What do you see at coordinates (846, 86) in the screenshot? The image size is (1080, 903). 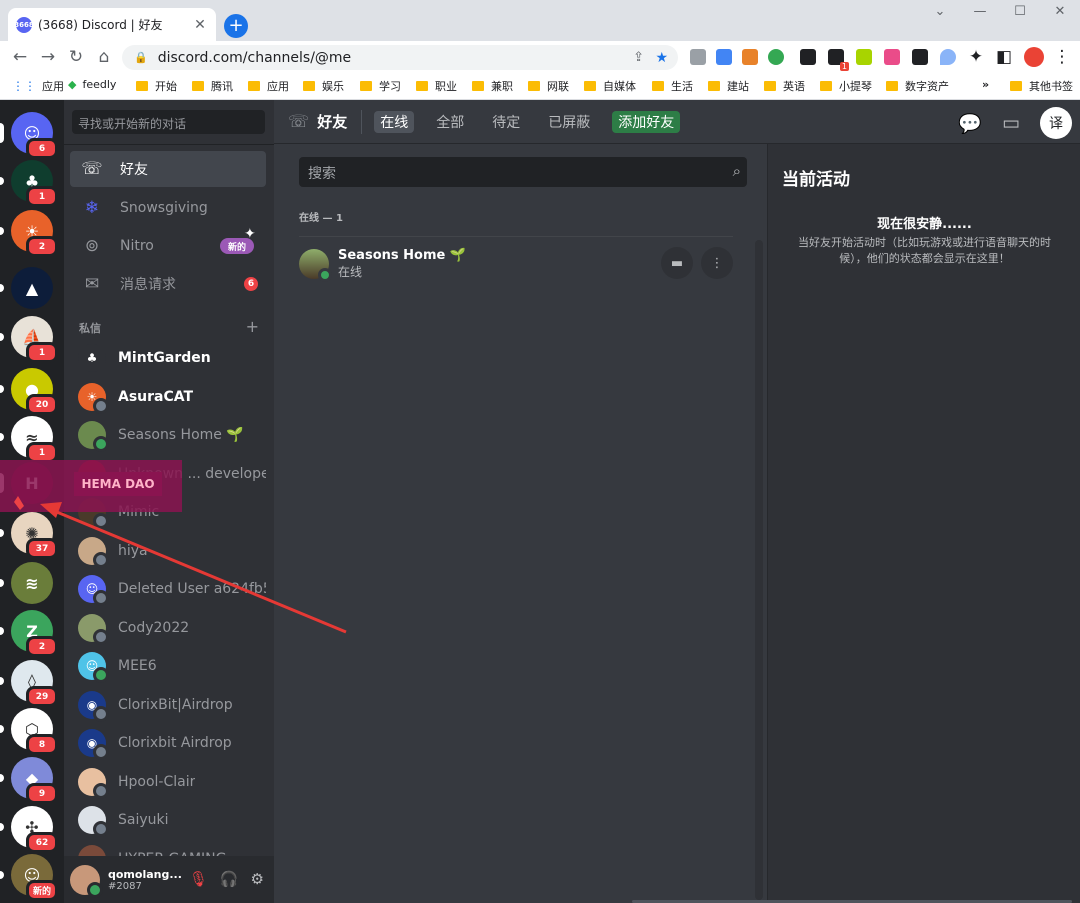 I see `bookmark-folder: 小提琴` at bounding box center [846, 86].